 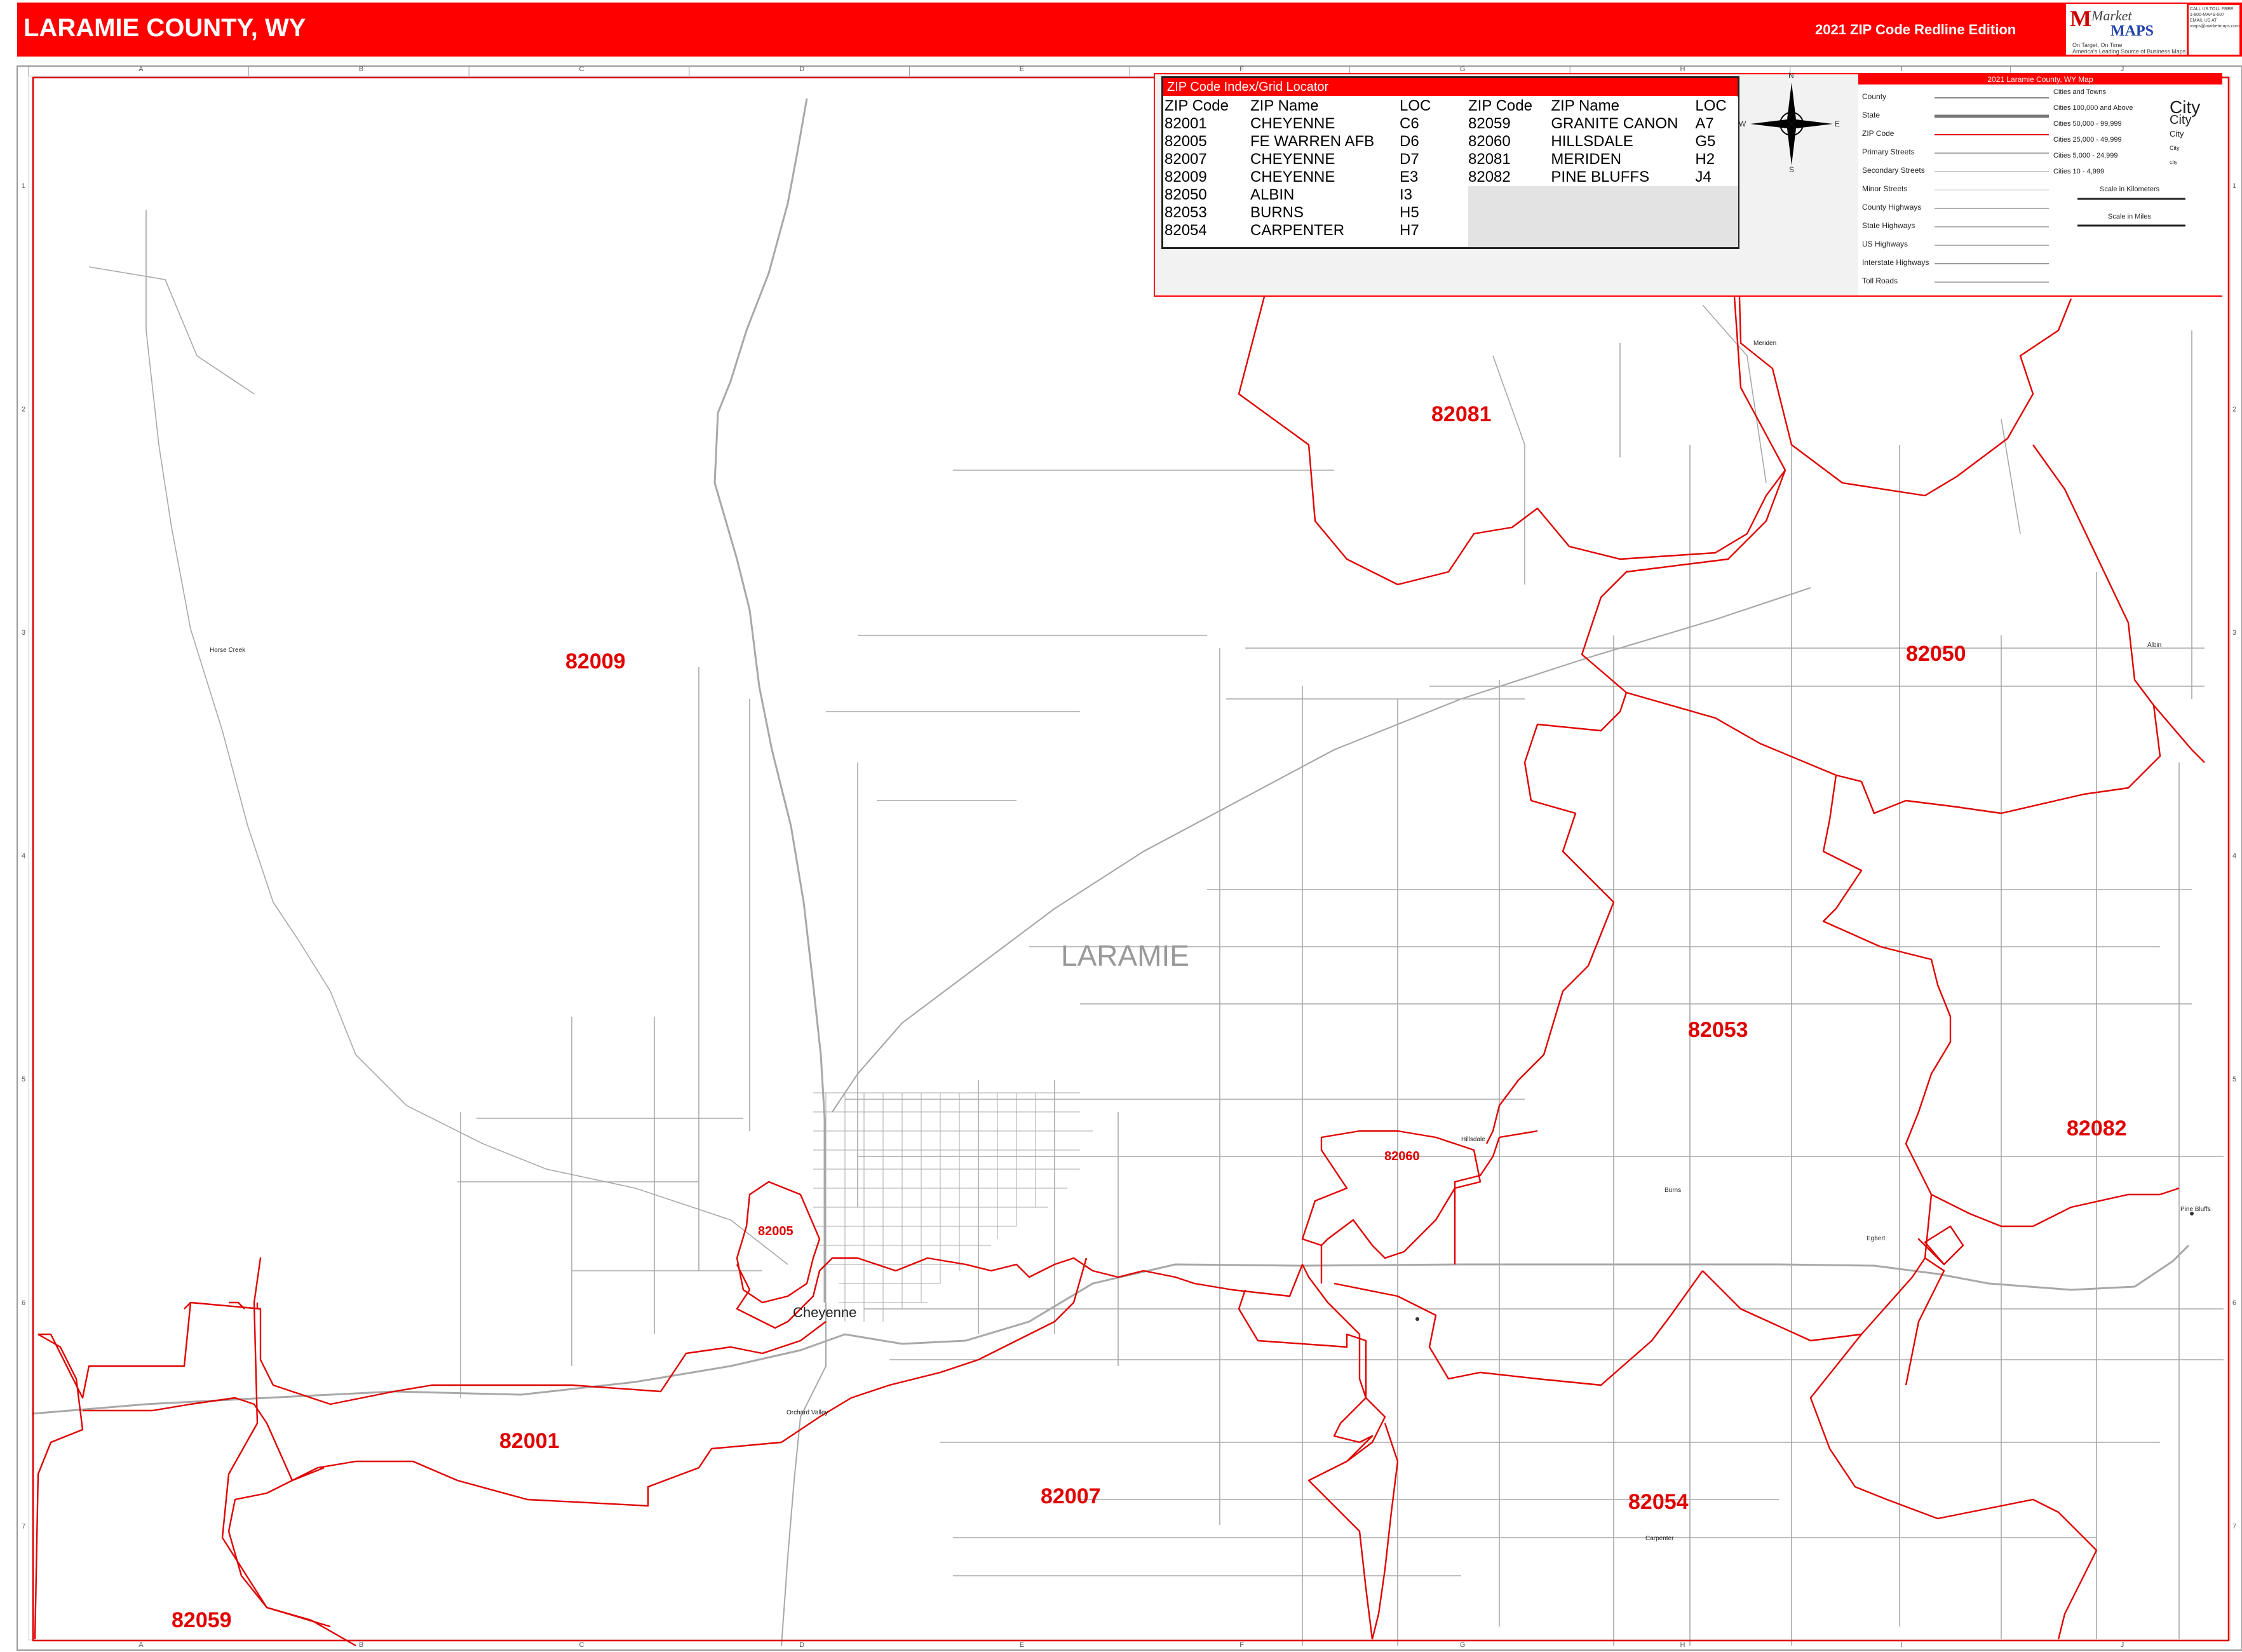 I want to click on compass-north: N, so click(x=1791, y=76).